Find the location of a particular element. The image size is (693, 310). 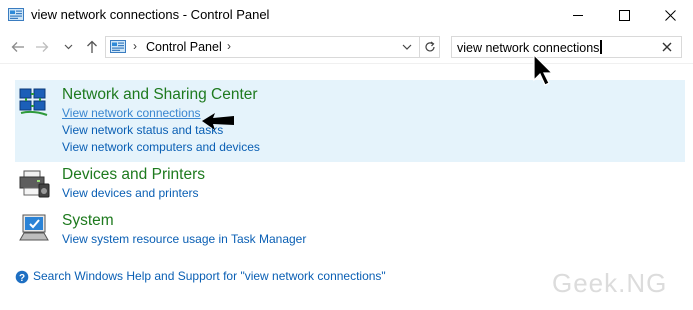

up-button is located at coordinates (92, 47).